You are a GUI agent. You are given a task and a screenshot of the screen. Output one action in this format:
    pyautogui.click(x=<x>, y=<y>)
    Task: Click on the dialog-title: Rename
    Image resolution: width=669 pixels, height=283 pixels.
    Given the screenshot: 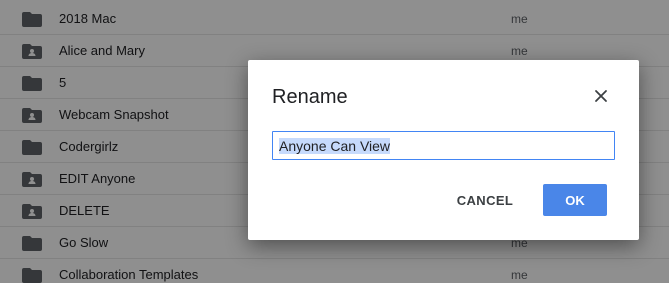 What is the action you would take?
    pyautogui.click(x=310, y=97)
    